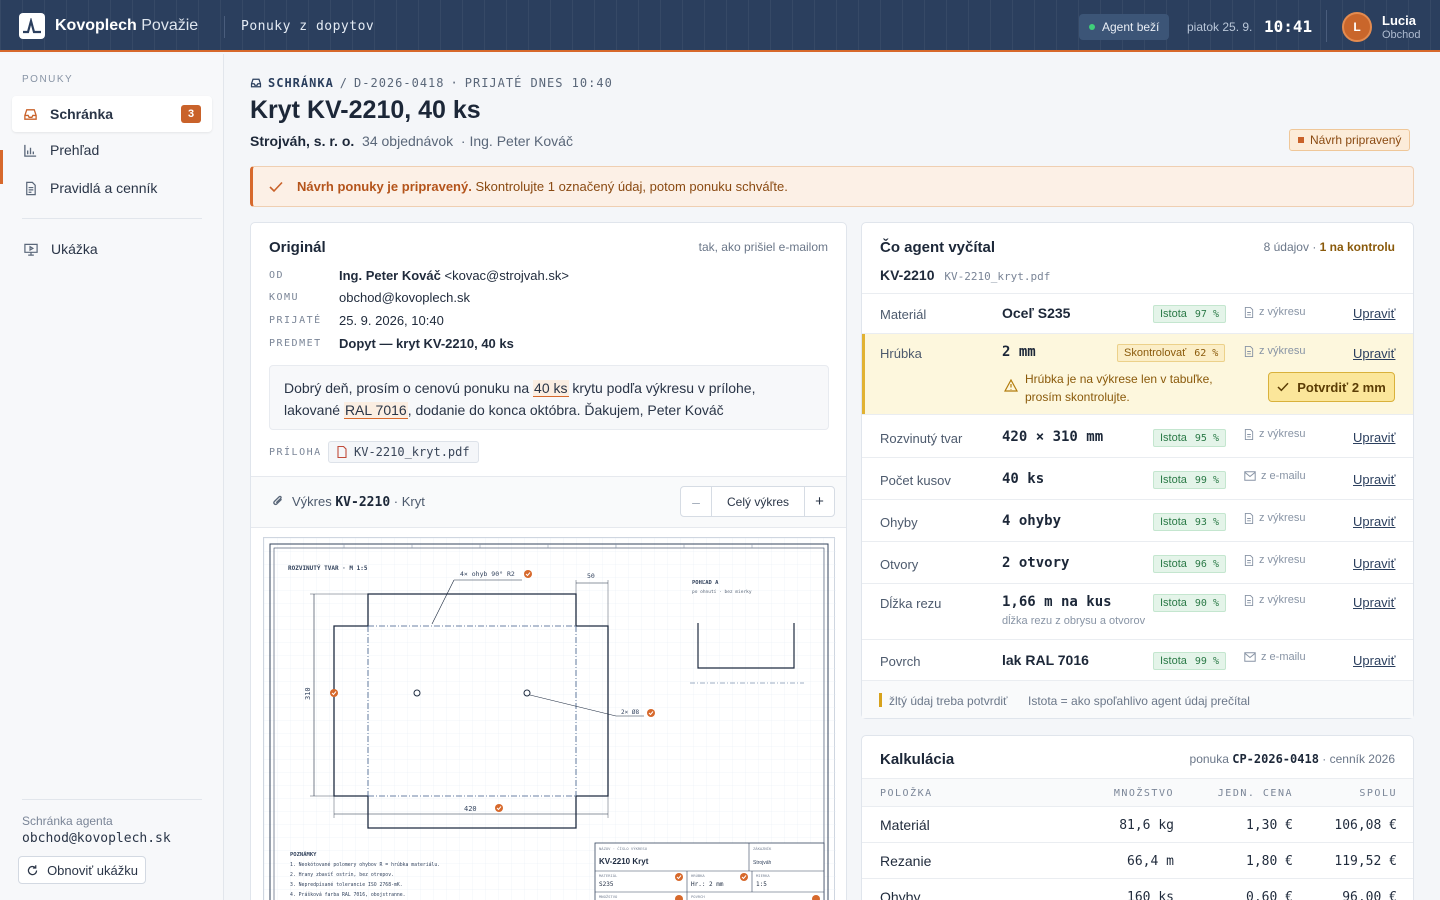  I want to click on confidence-badge: Istota 99 %, so click(1189, 480).